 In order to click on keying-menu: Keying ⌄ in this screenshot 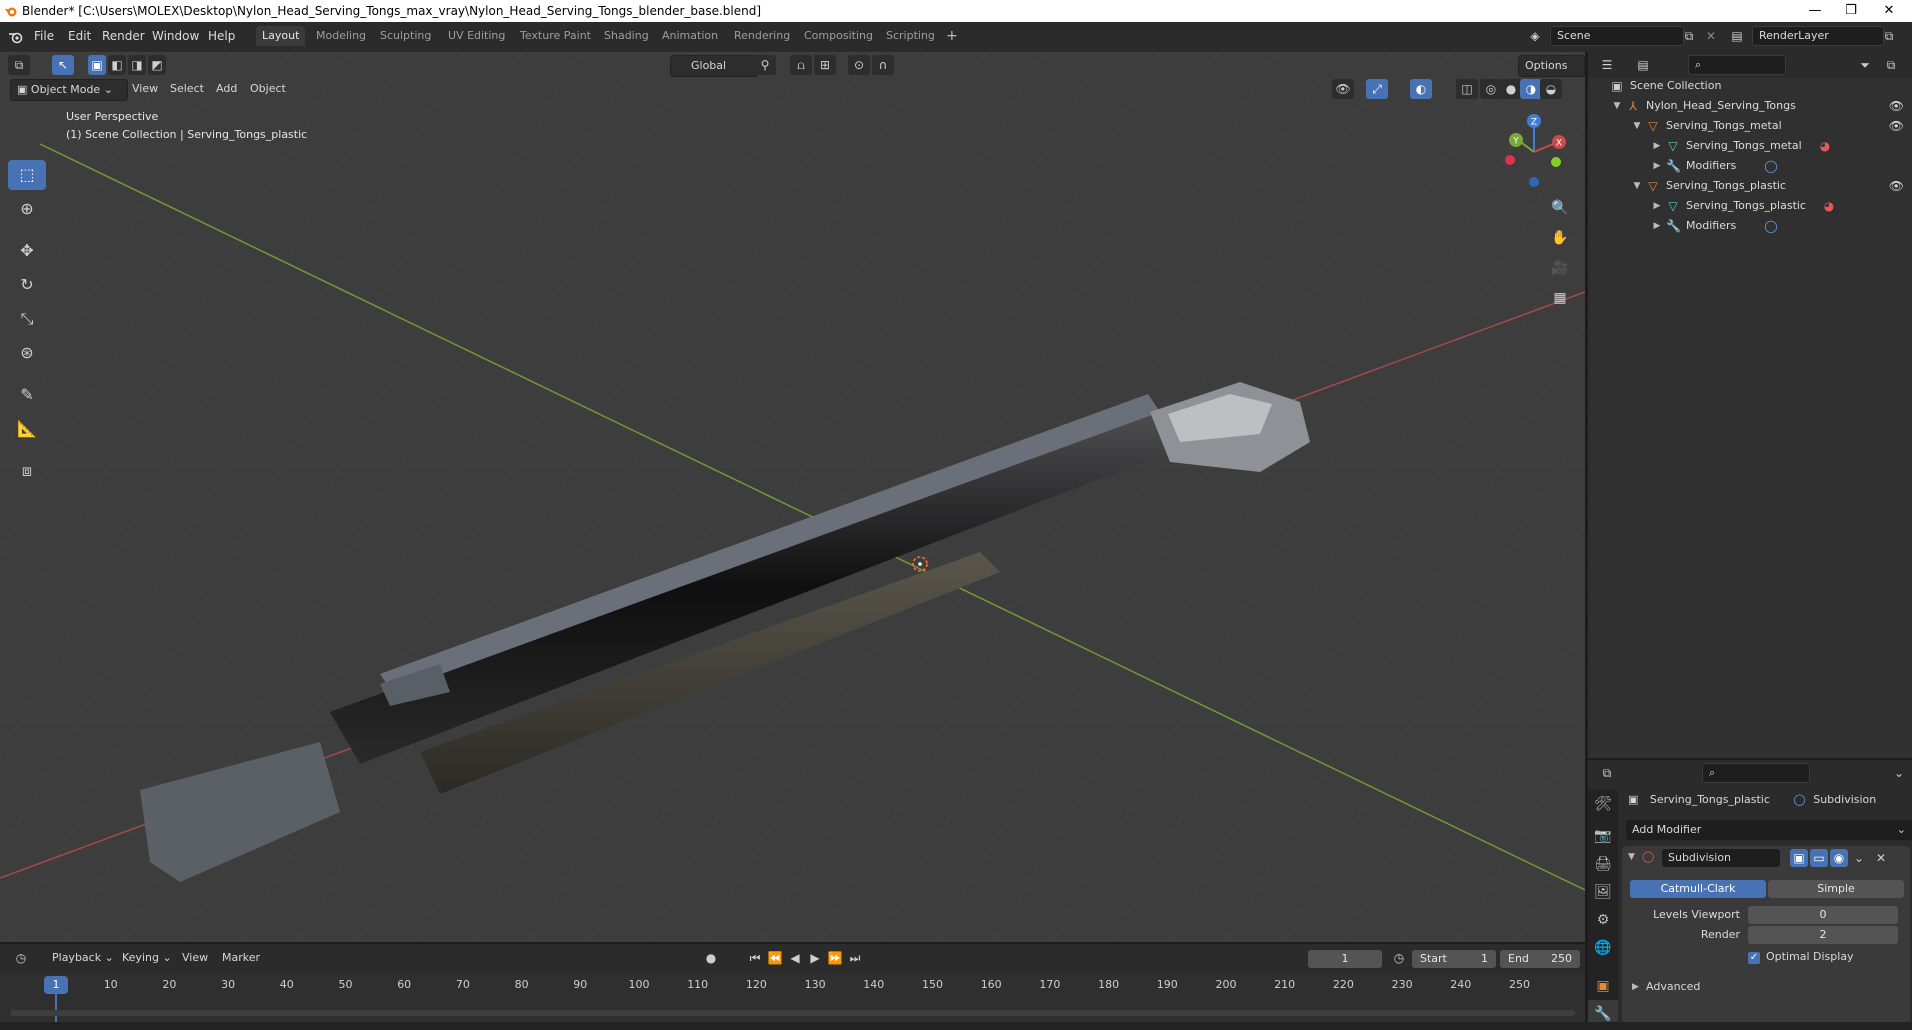, I will do `click(147, 958)`.